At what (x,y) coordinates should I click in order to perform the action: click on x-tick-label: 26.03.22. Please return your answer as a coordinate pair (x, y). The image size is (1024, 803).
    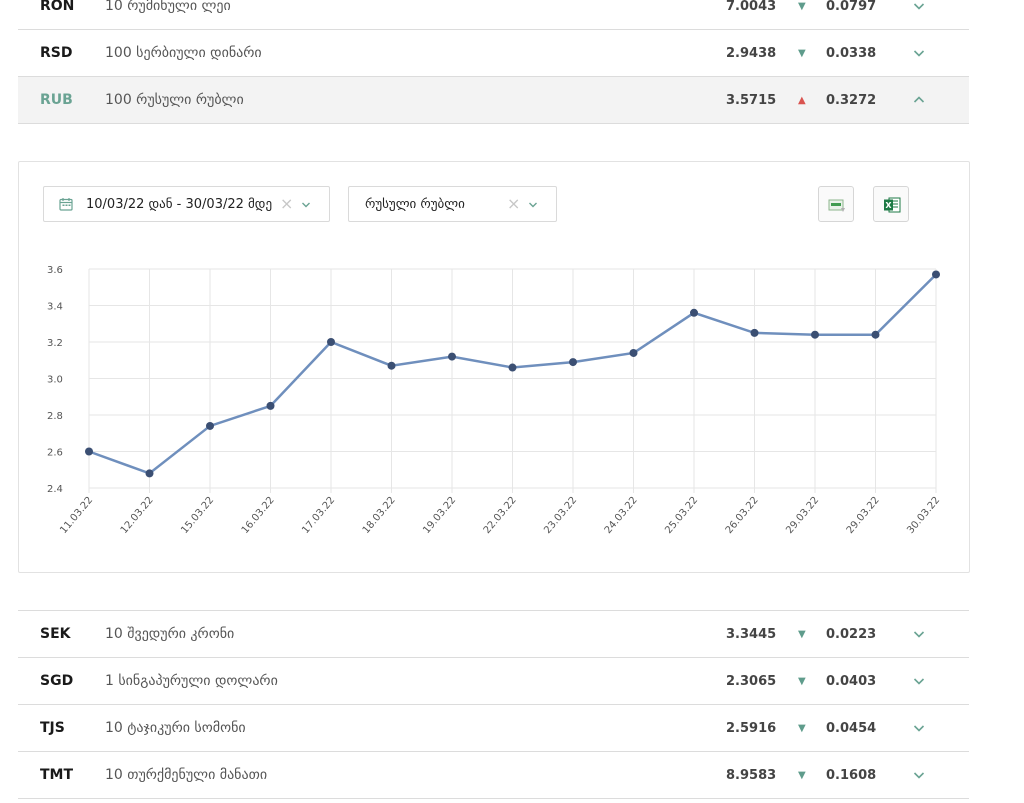
    Looking at the image, I should click on (742, 515).